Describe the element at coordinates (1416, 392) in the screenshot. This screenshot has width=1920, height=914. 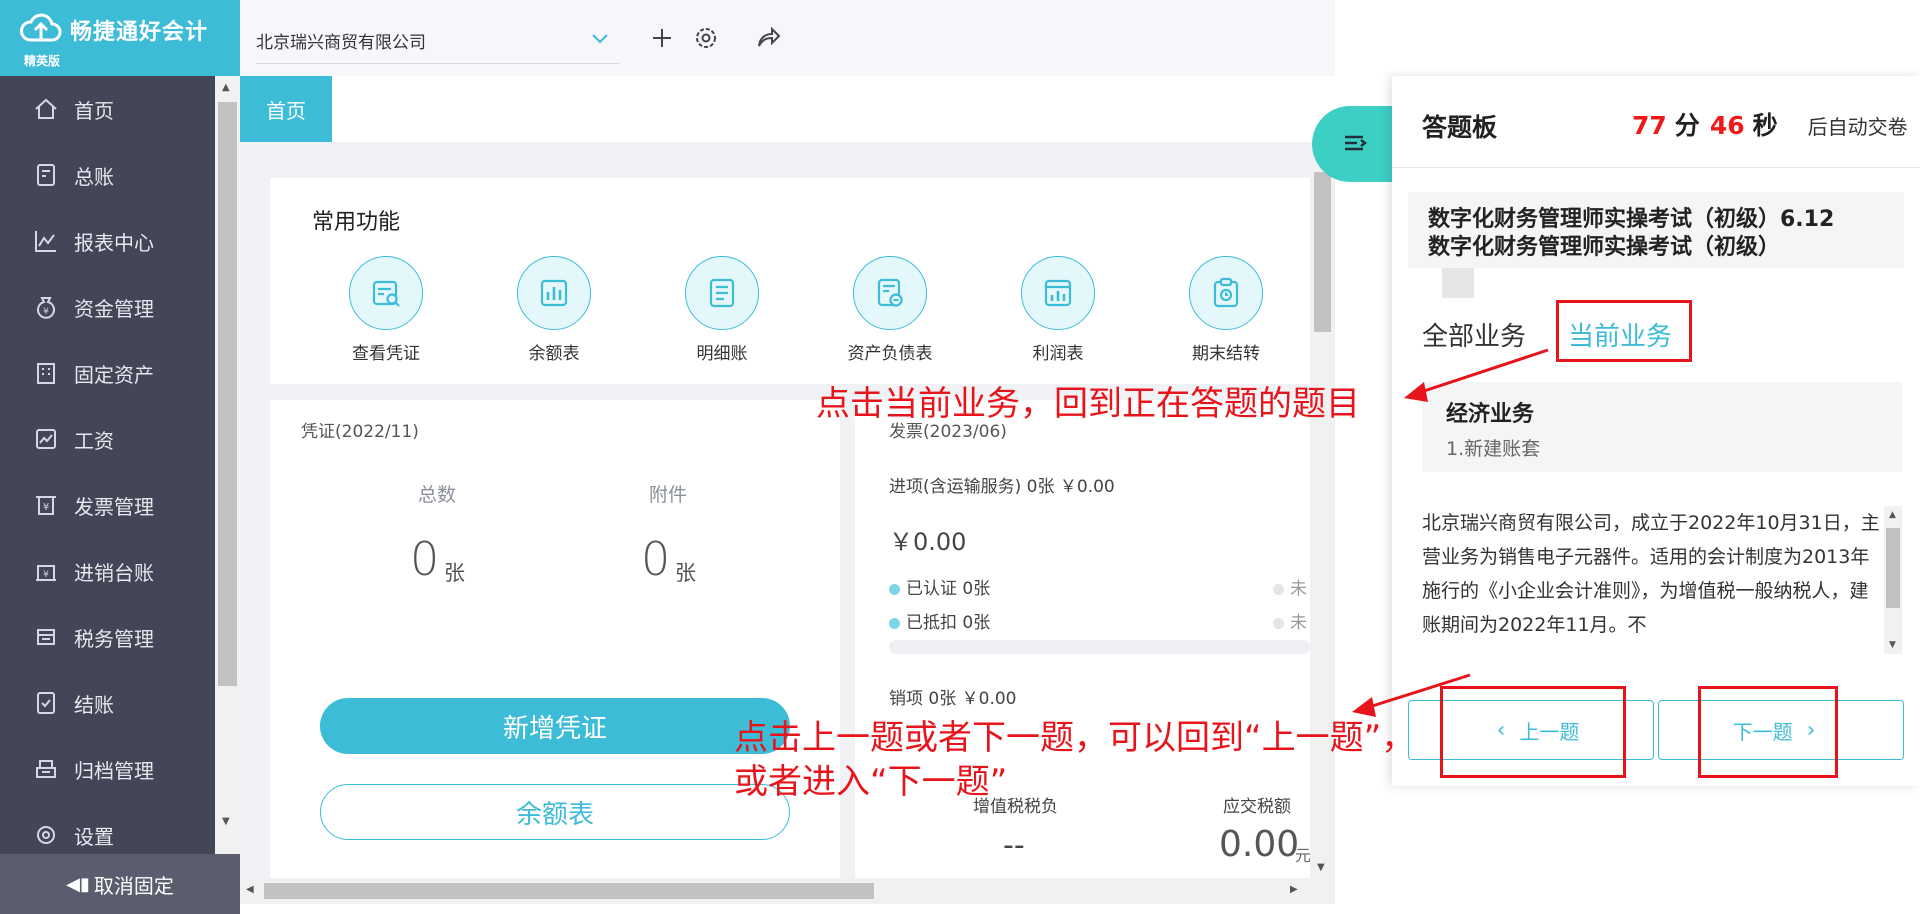
I see `arrow-head-icon` at that location.